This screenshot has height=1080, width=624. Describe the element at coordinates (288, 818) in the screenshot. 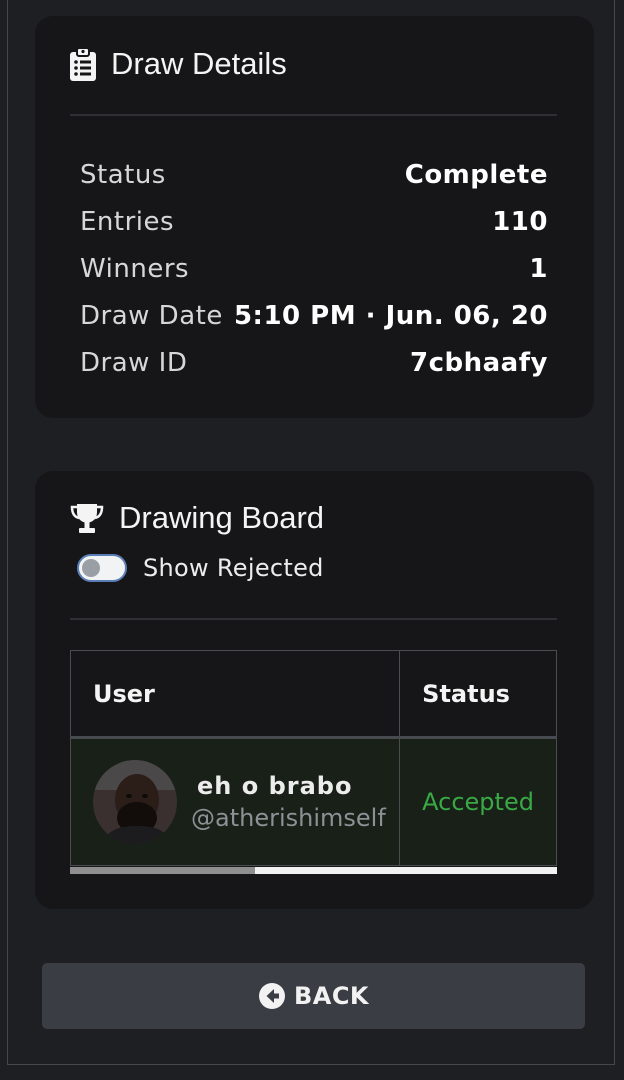

I see `user-handle: @atherishimself` at that location.